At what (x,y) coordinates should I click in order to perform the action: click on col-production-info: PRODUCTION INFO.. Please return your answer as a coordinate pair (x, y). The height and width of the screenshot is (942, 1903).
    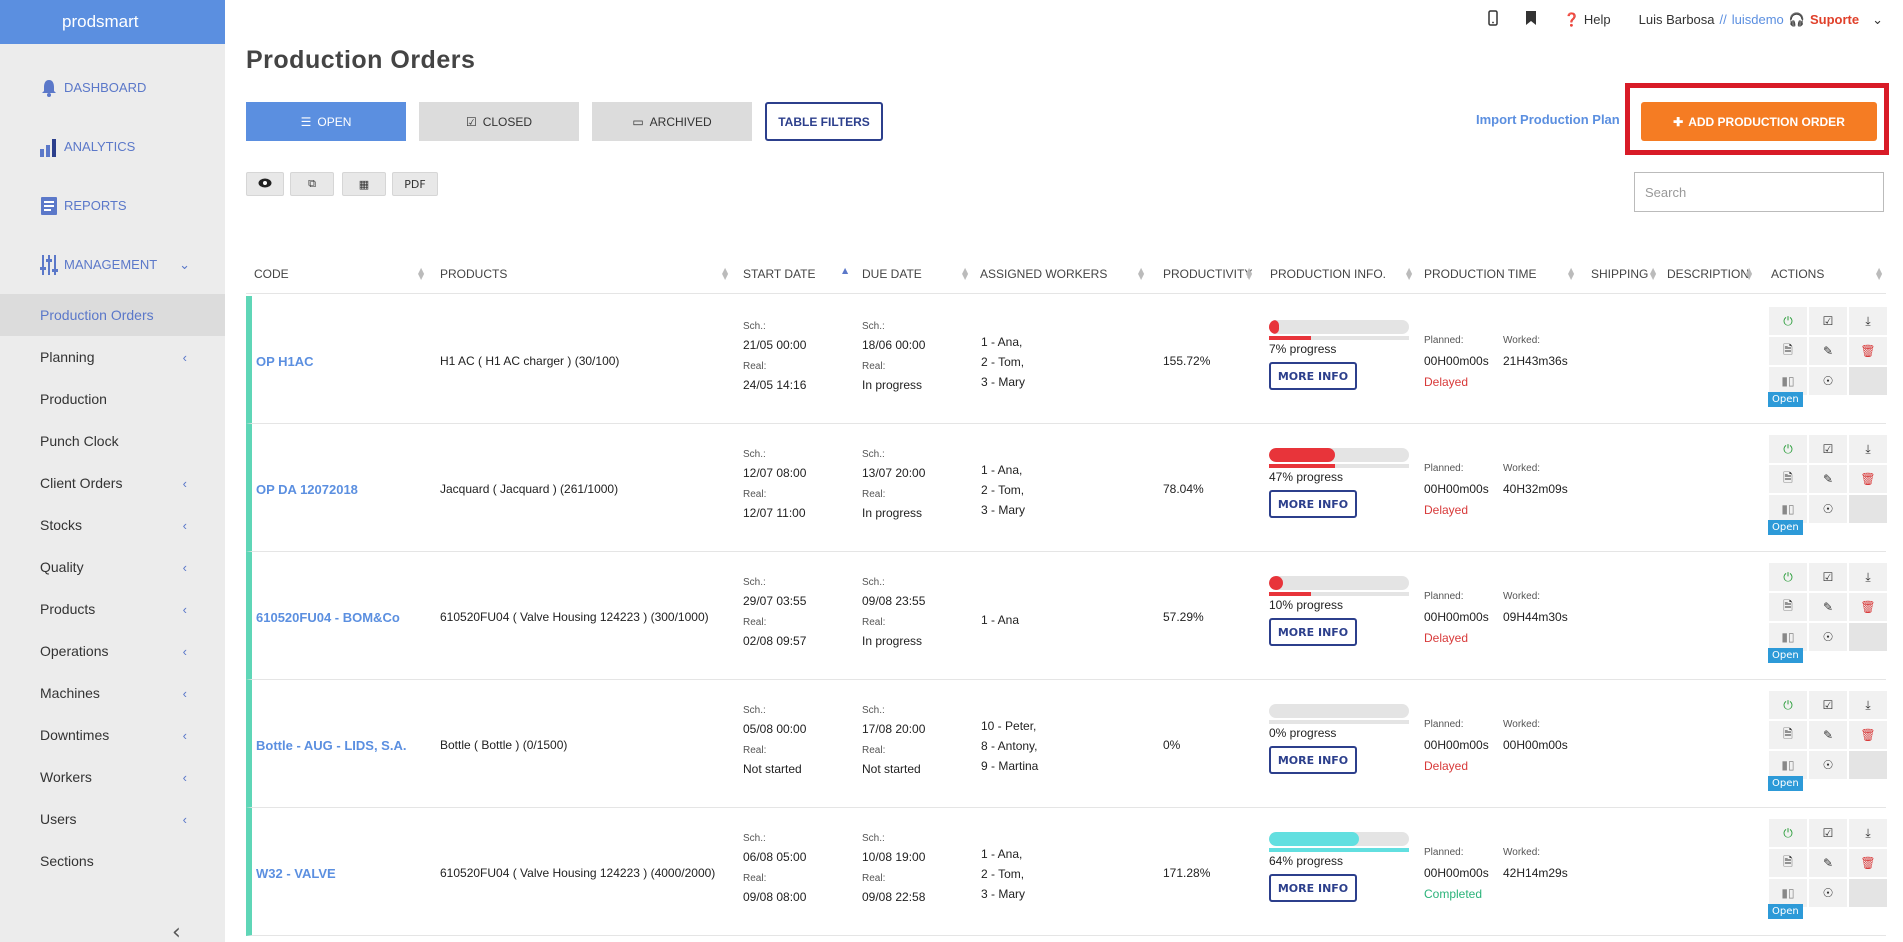
    Looking at the image, I should click on (1328, 274).